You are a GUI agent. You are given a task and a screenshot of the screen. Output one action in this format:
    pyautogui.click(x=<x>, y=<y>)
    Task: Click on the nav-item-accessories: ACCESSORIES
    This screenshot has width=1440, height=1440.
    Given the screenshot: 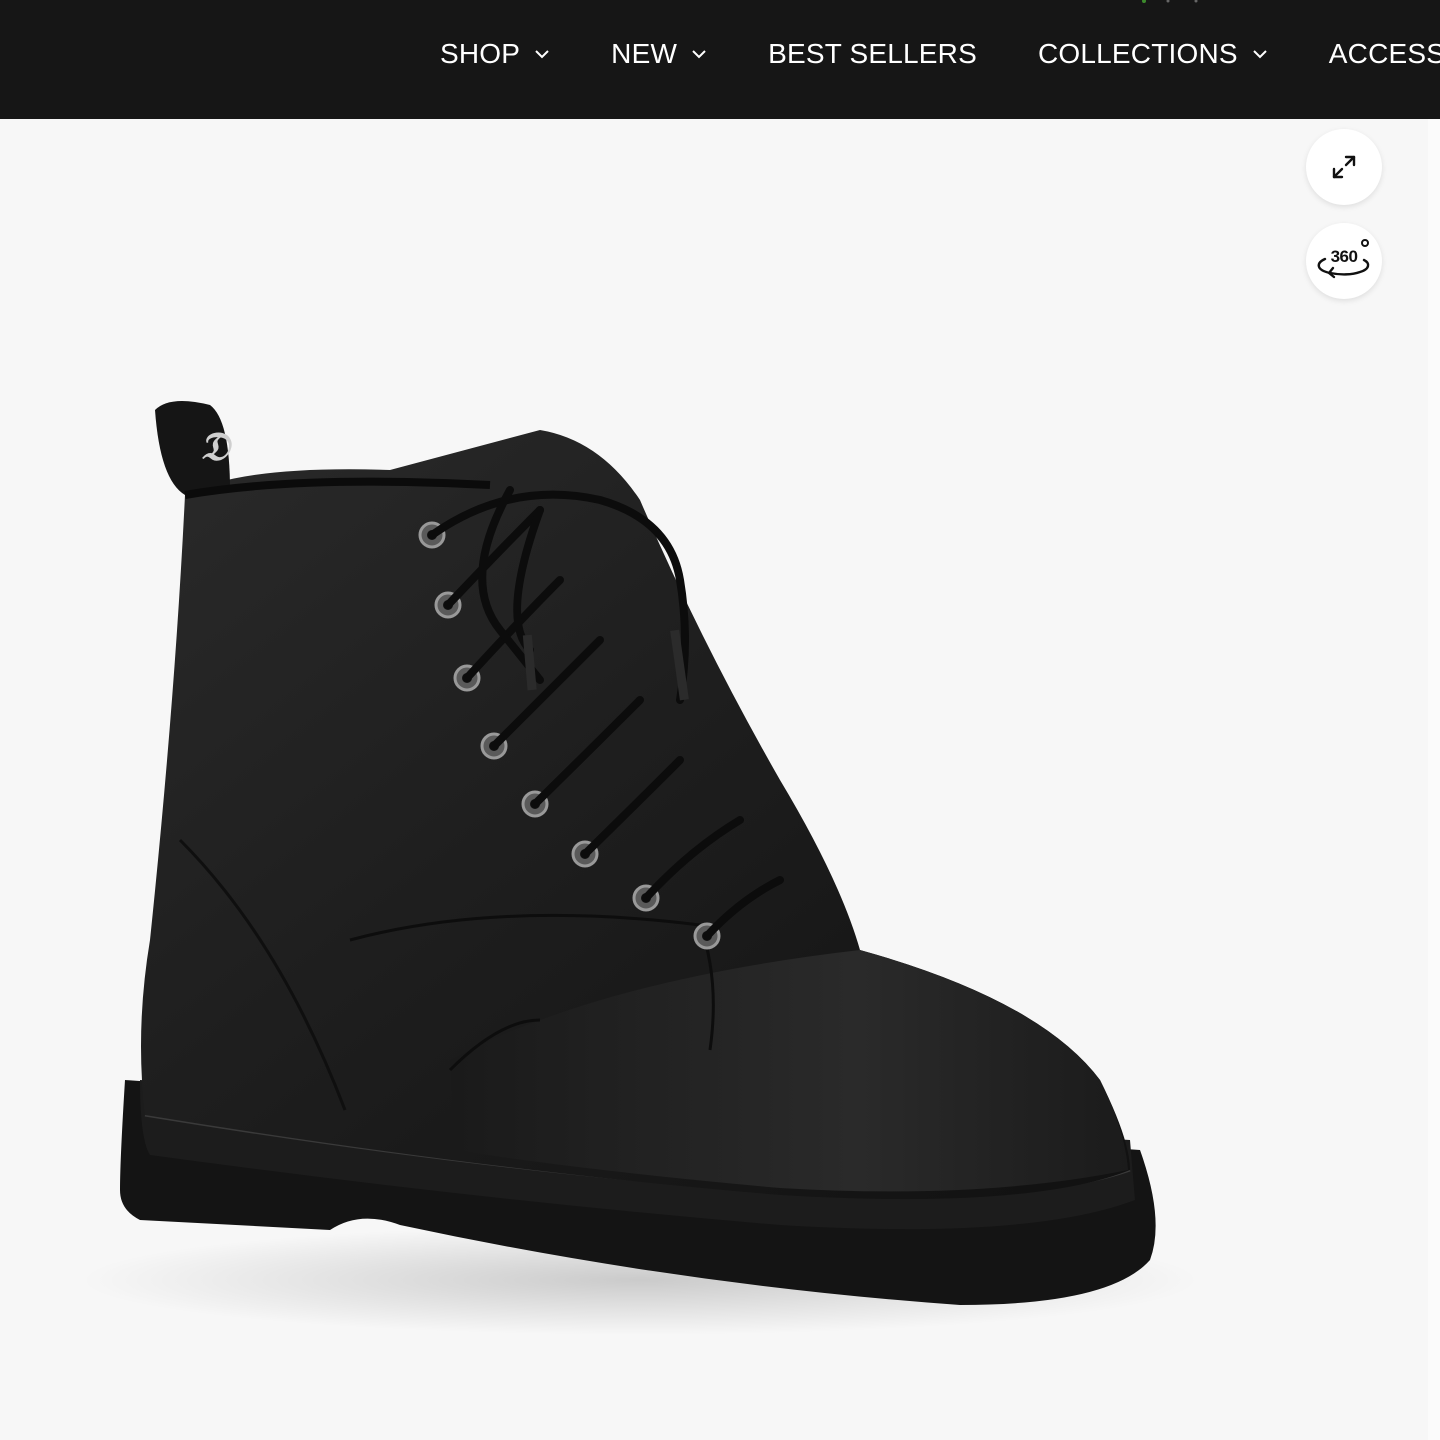 What is the action you would take?
    pyautogui.click(x=1384, y=54)
    